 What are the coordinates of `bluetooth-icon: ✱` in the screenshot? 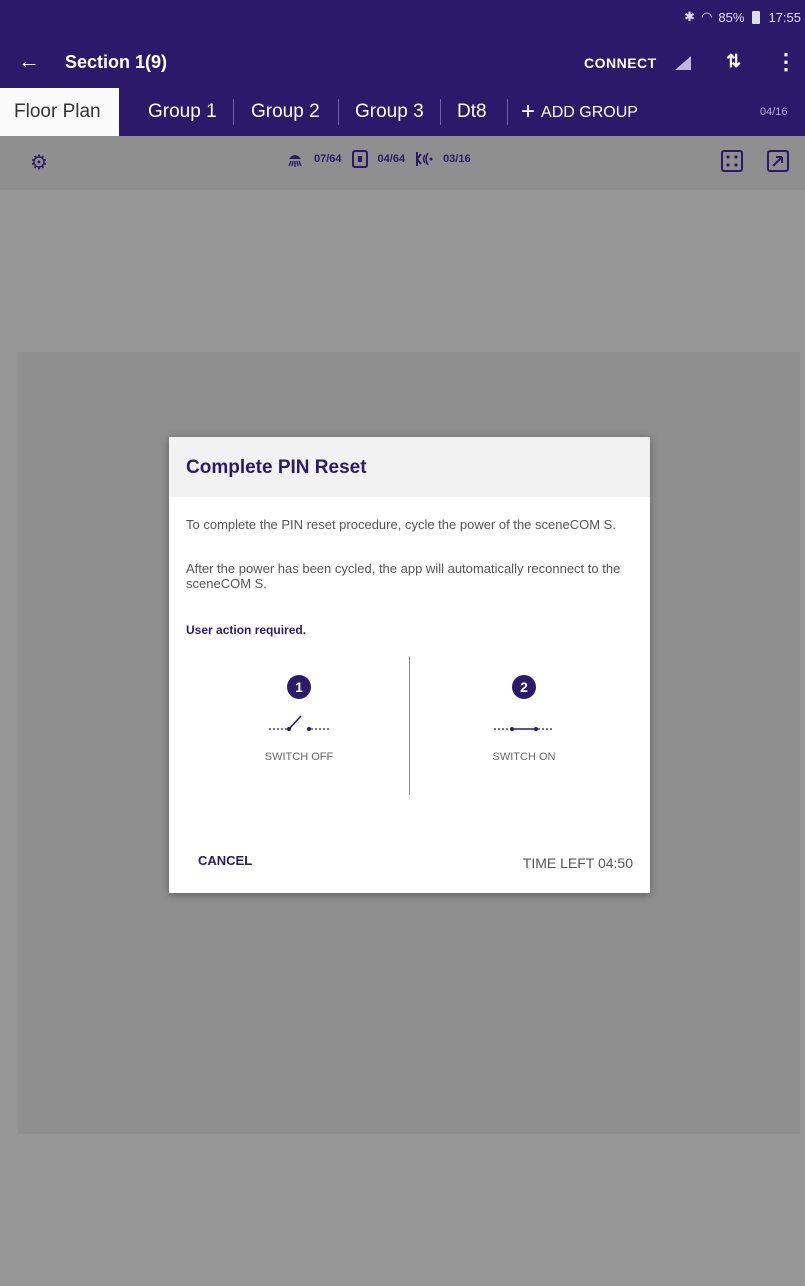 It's located at (690, 16).